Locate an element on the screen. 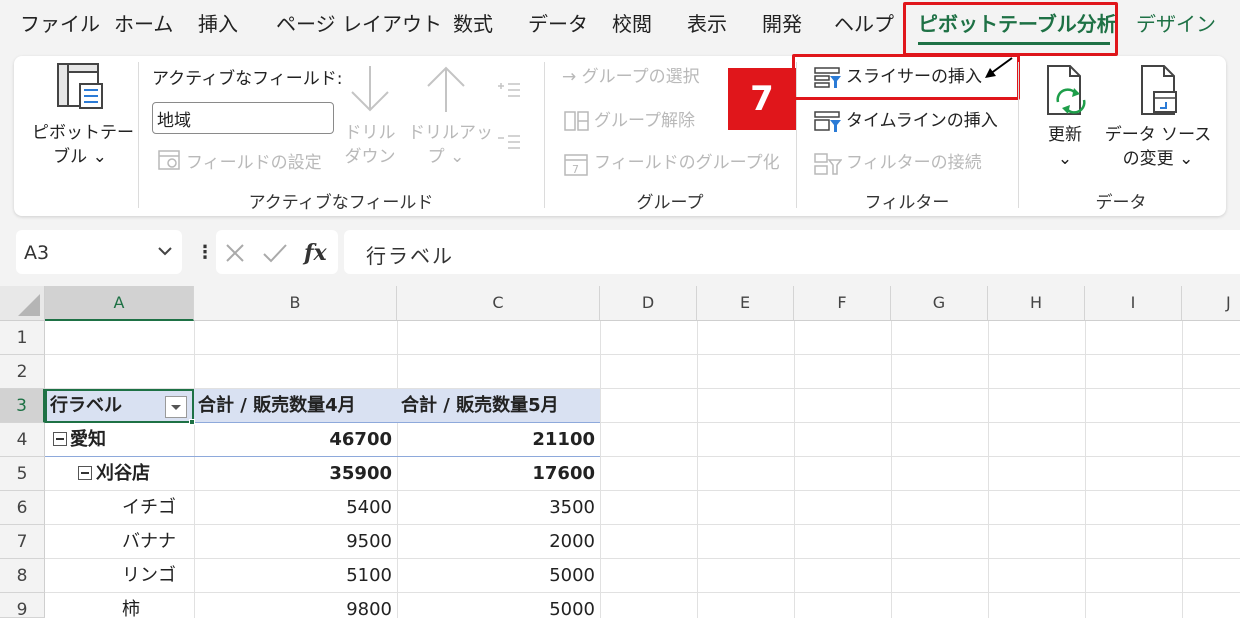 This screenshot has width=1240, height=618. tab-review: 校閲 is located at coordinates (632, 24).